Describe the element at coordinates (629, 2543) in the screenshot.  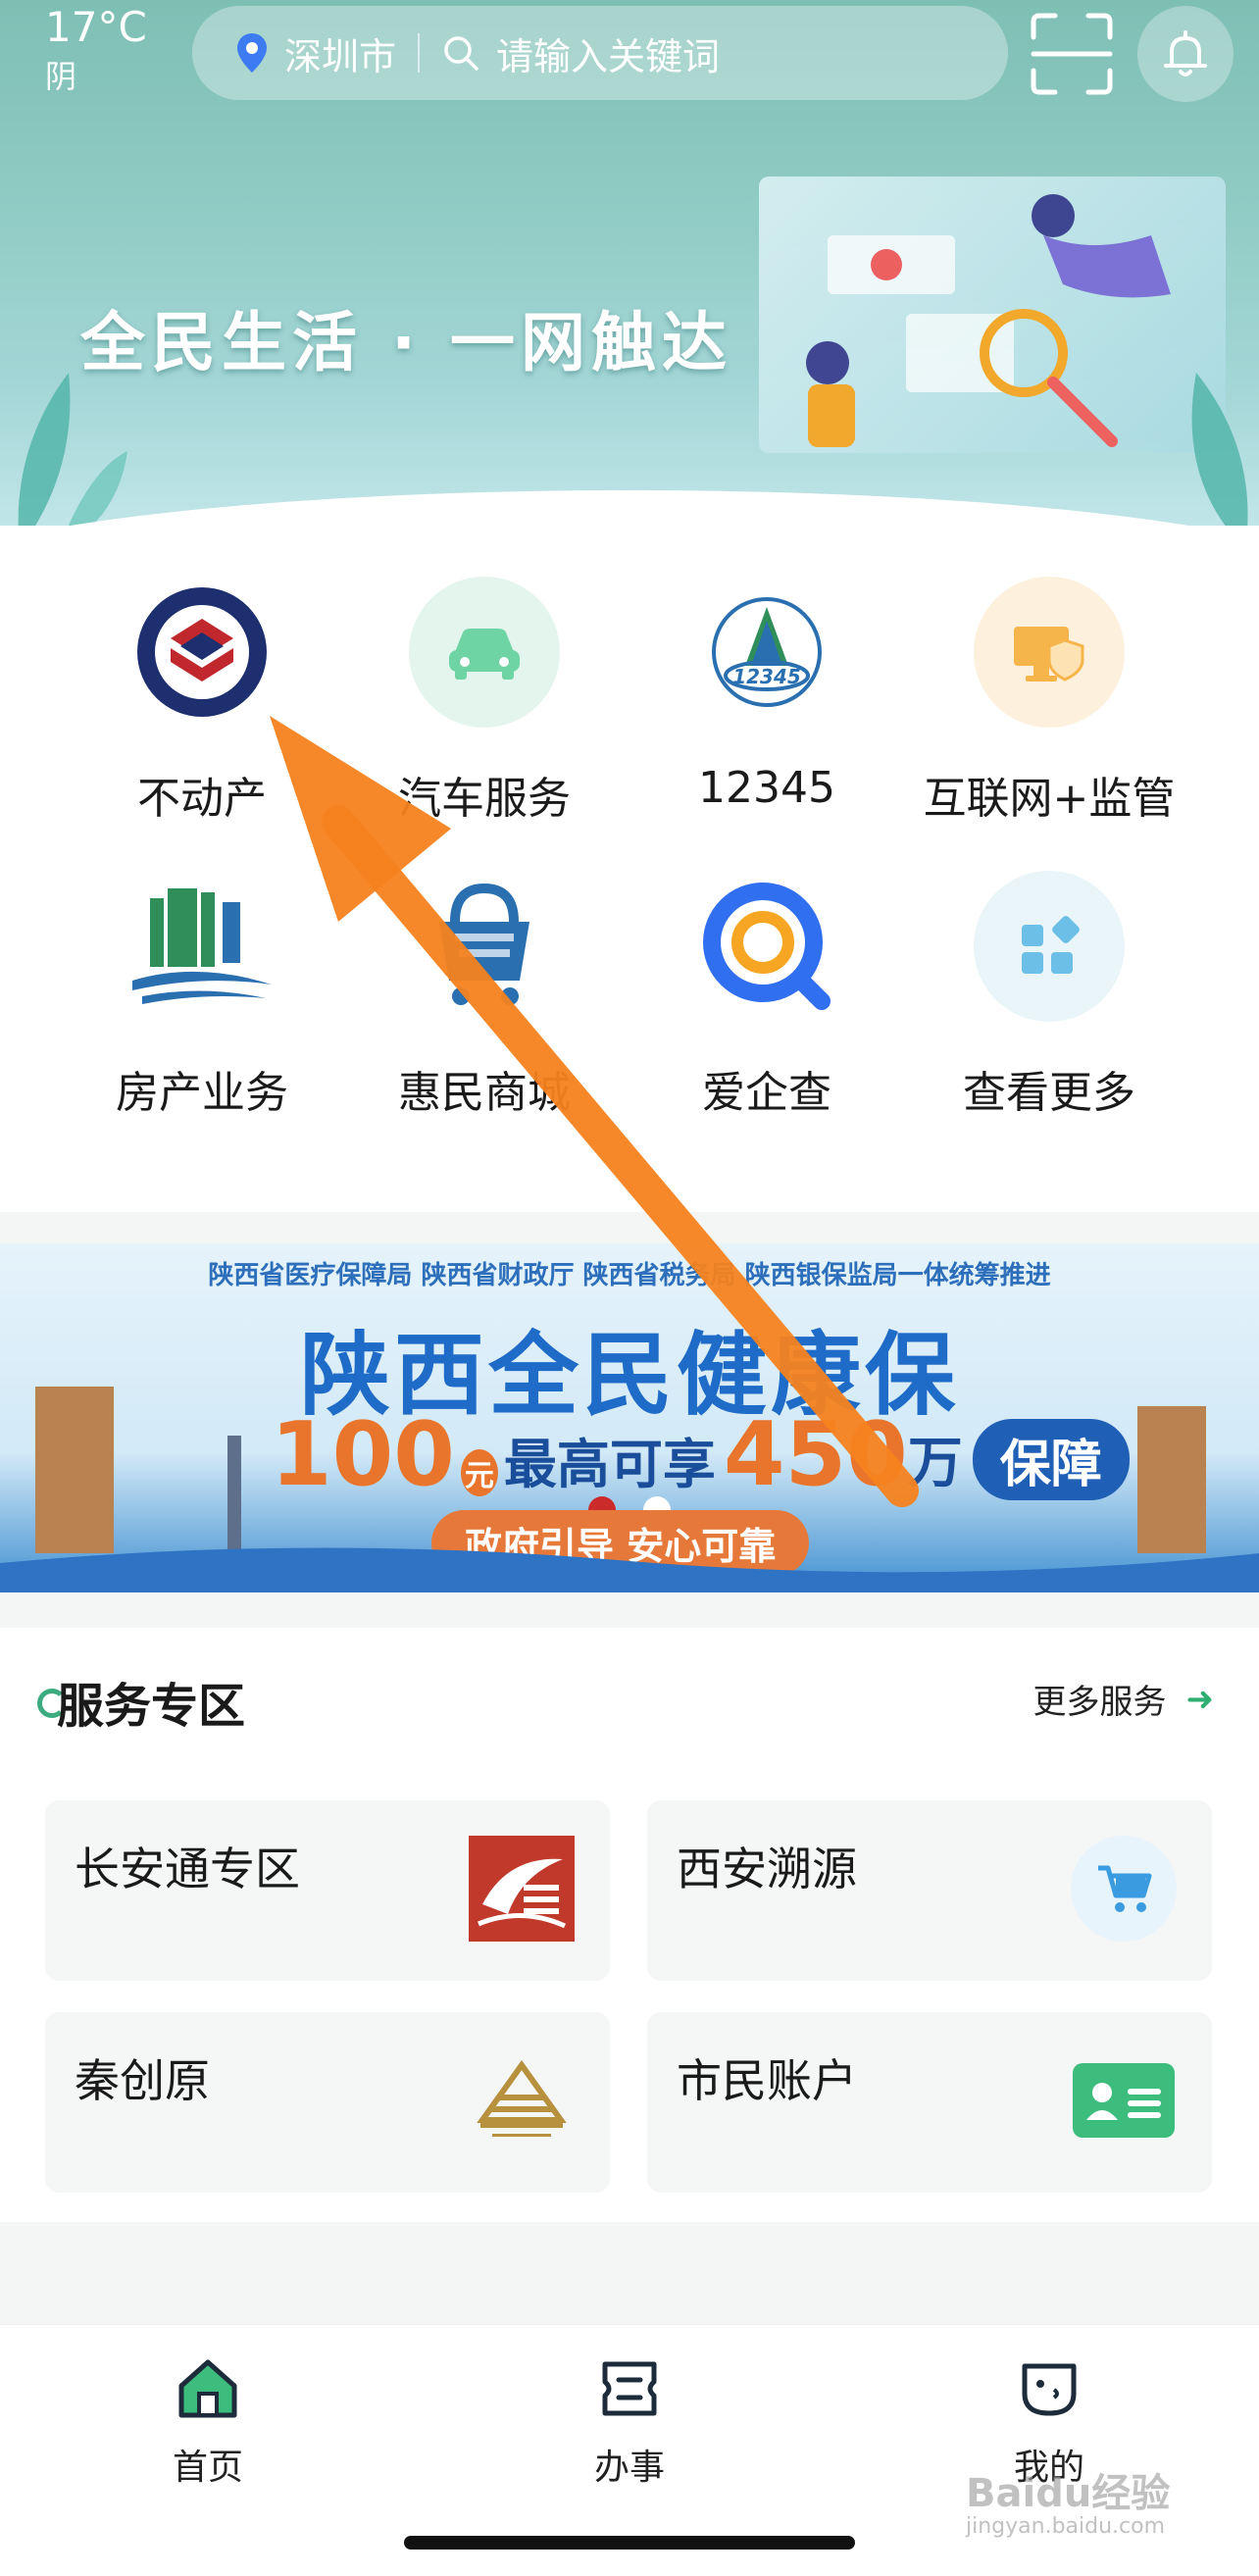
I see `home-indicator` at that location.